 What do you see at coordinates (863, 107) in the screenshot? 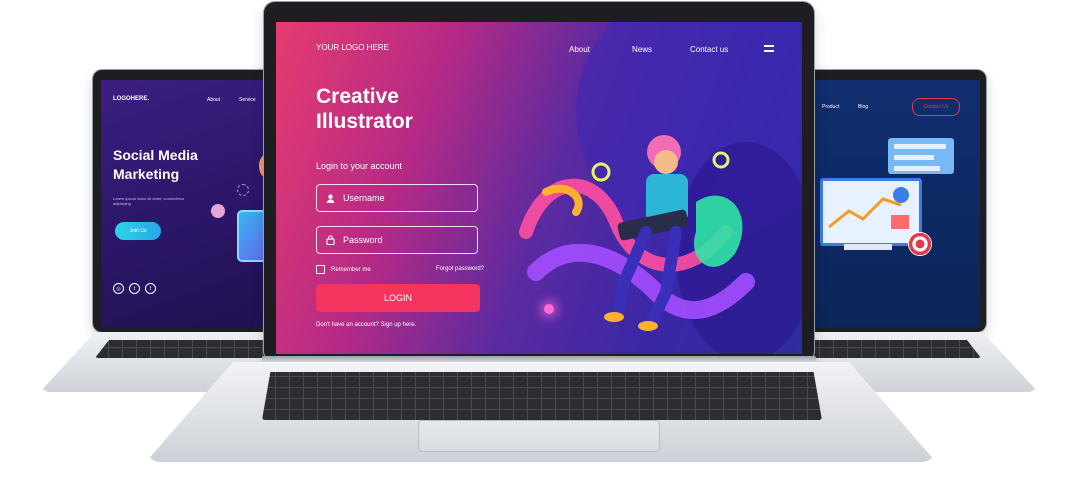
I see `right-nav-blog: Blog` at bounding box center [863, 107].